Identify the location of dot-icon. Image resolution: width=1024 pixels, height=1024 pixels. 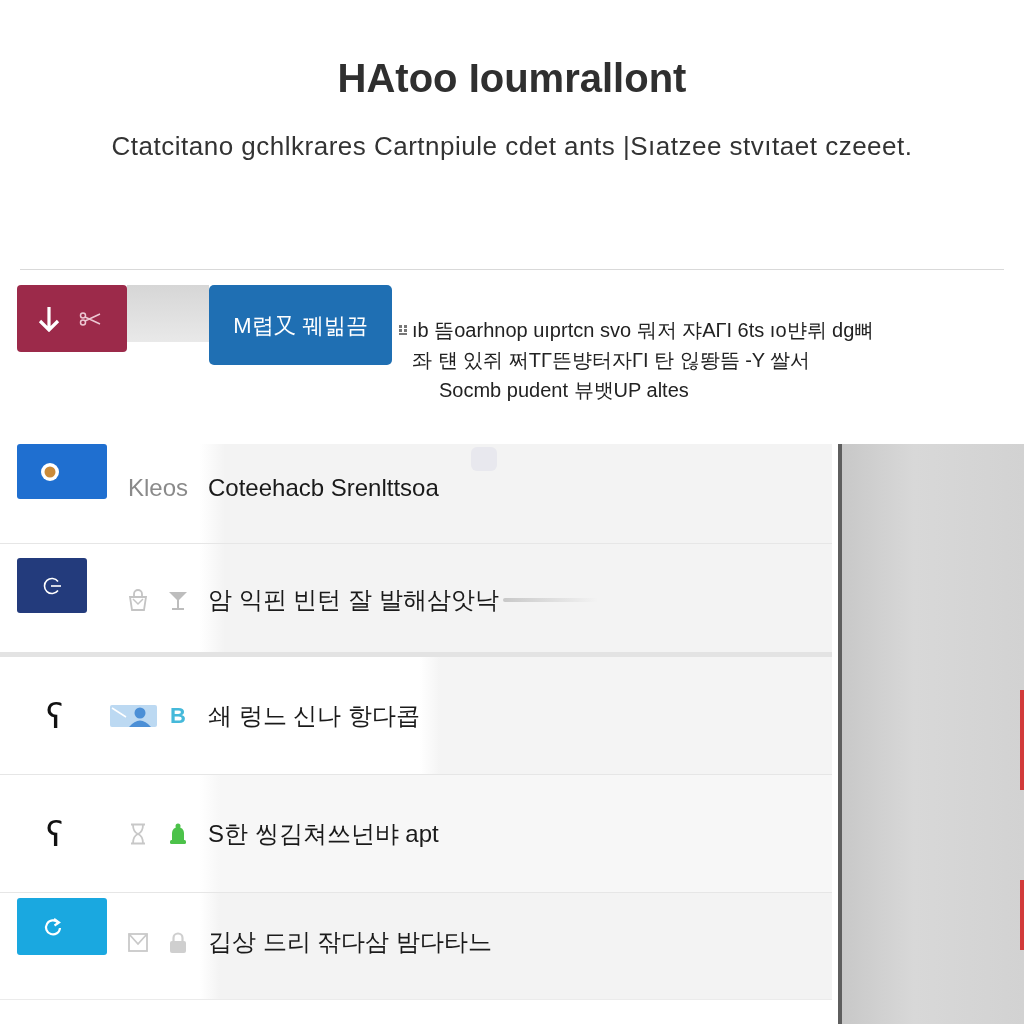
(50, 471).